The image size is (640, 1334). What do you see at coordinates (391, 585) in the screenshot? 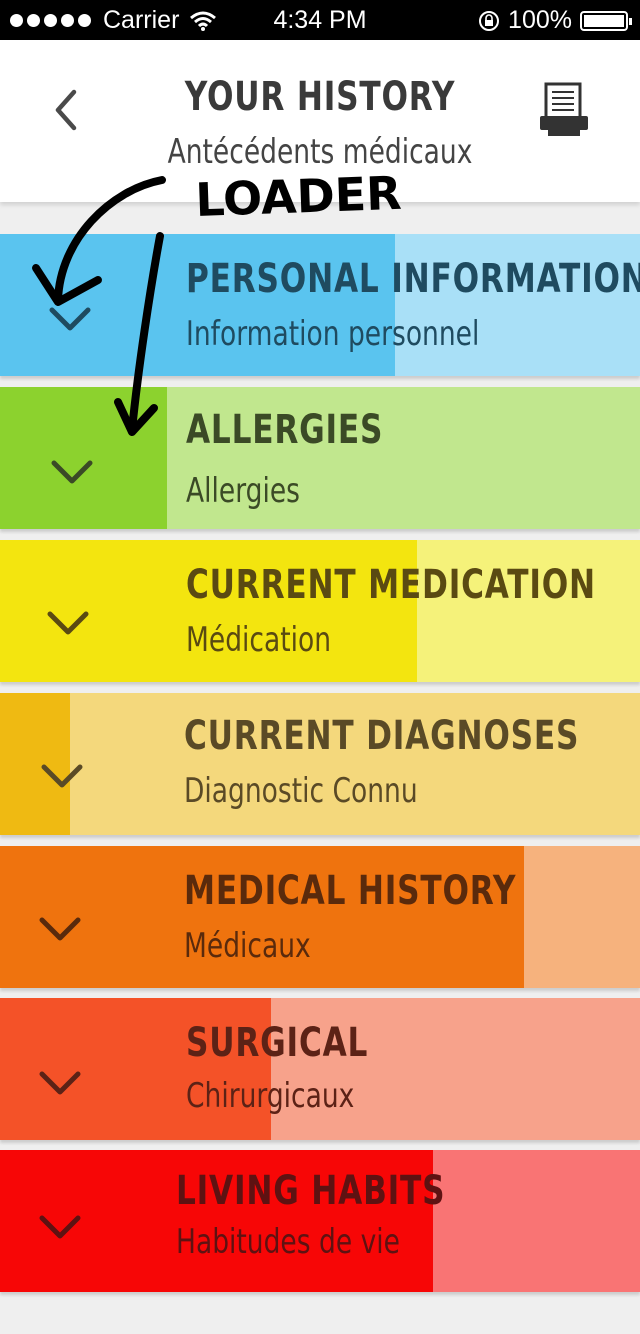
I see `section-title: CURRENT MEDICATION` at bounding box center [391, 585].